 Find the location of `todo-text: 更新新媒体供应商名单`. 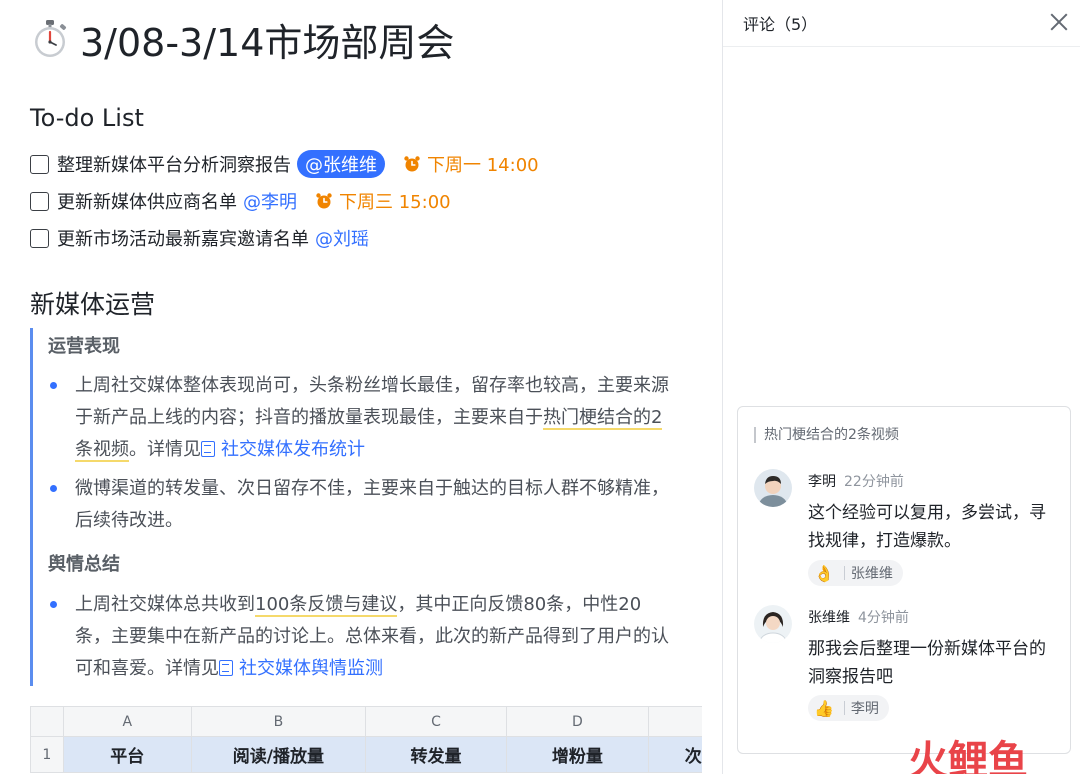

todo-text: 更新新媒体供应商名单 is located at coordinates (147, 201).